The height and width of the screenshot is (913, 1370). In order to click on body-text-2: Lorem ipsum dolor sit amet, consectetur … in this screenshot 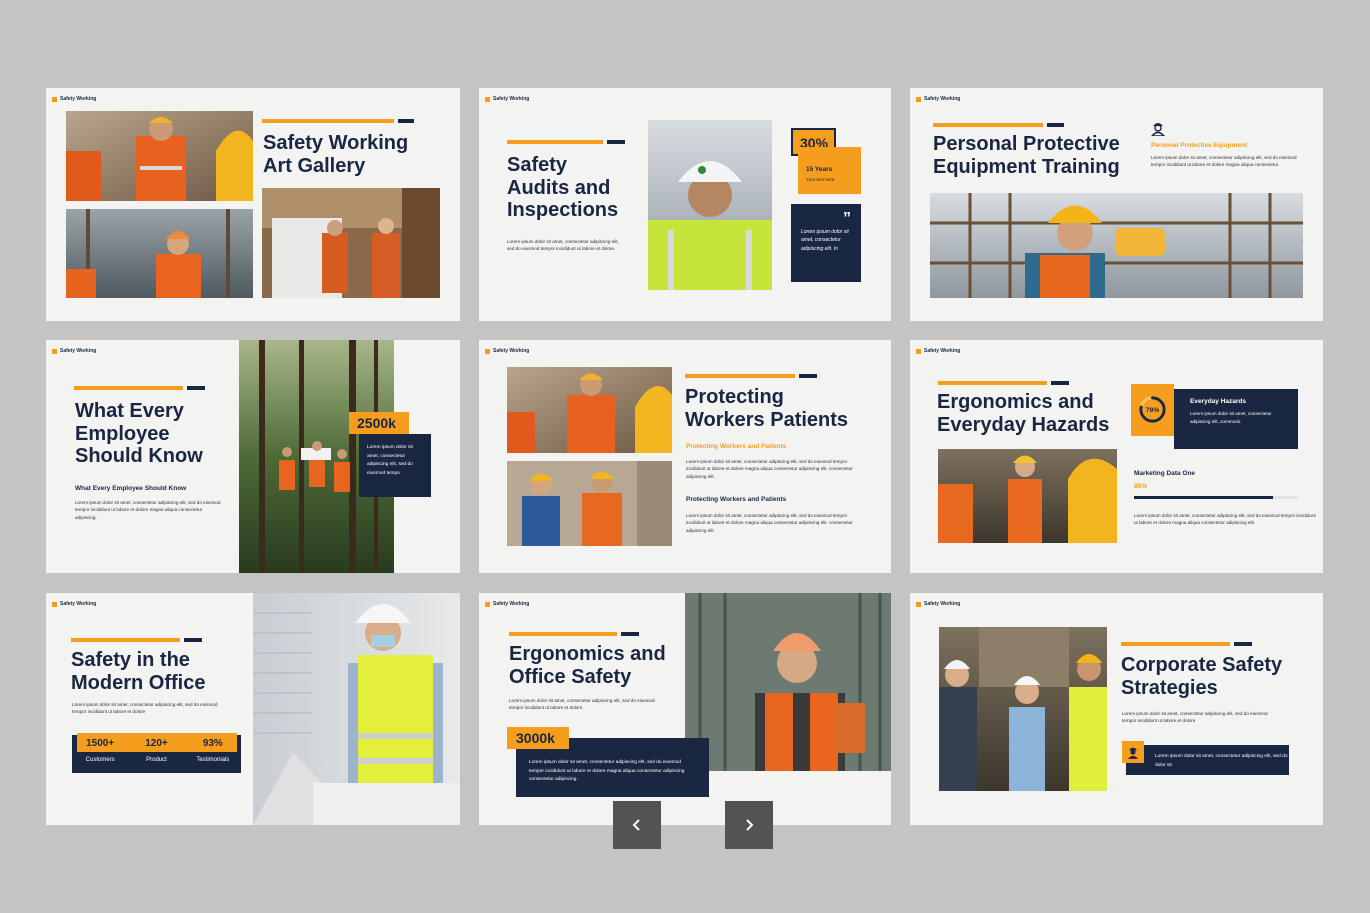, I will do `click(769, 523)`.